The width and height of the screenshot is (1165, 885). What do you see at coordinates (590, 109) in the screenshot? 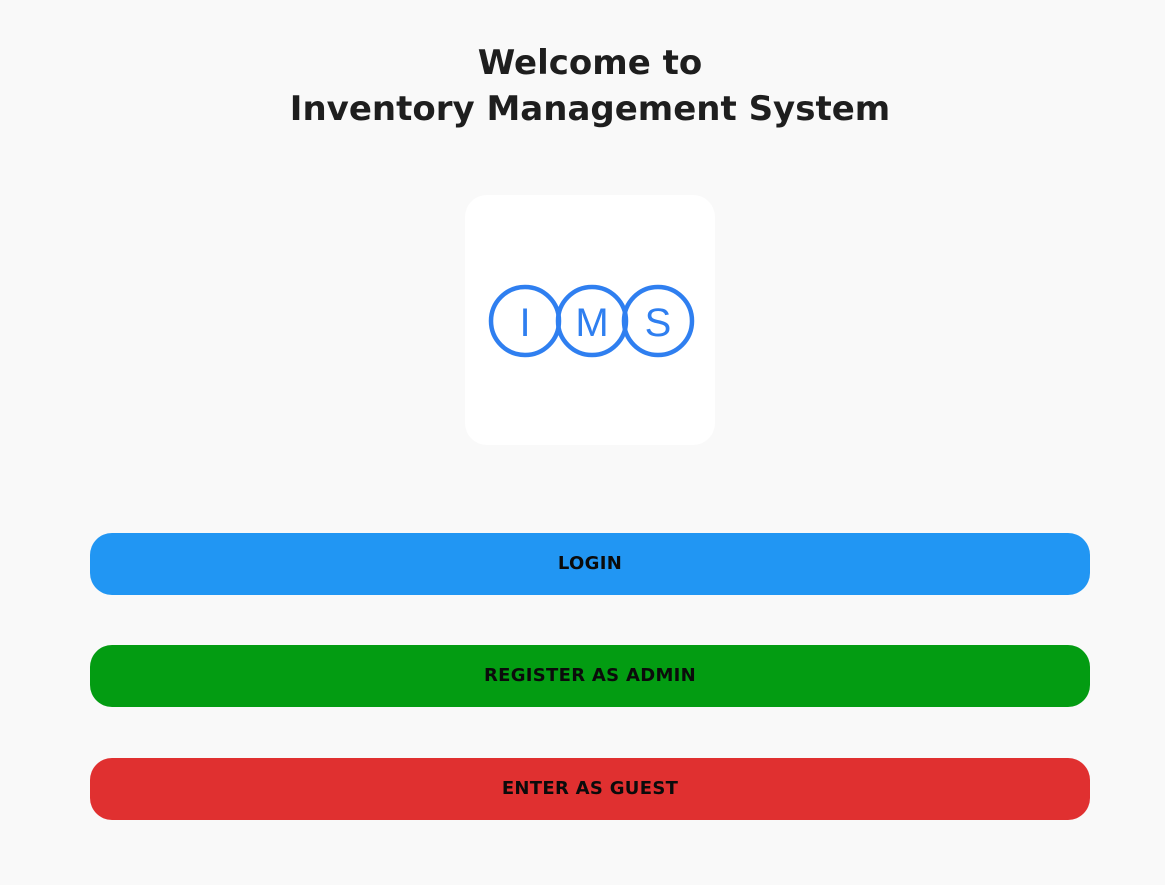
I see `page-title-line-2: Inventory Management System` at bounding box center [590, 109].